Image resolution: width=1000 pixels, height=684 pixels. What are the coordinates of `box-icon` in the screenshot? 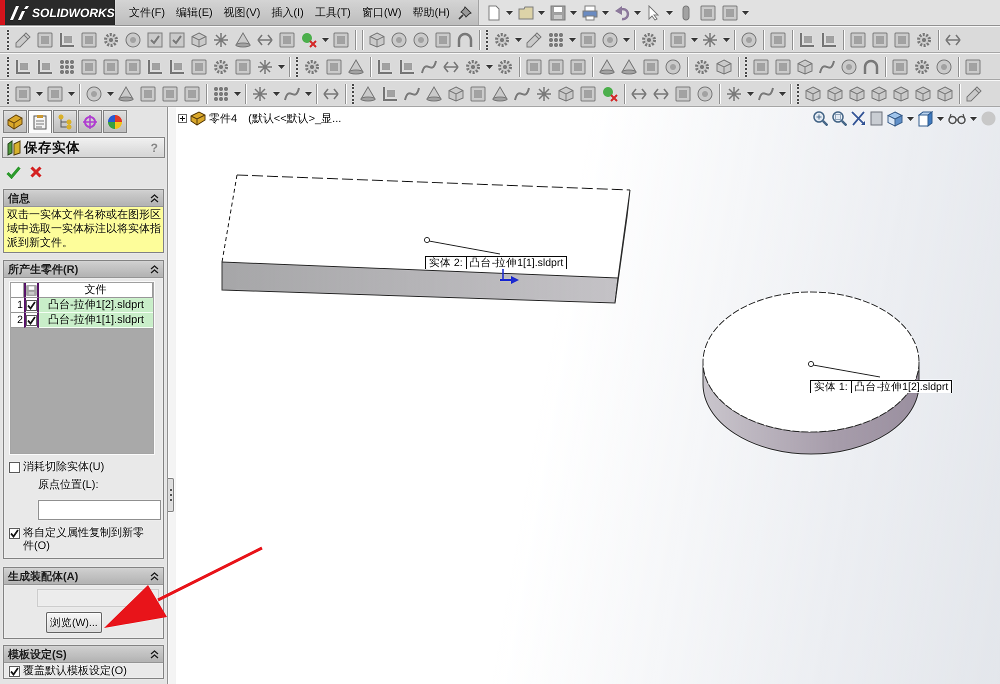 It's located at (876, 118).